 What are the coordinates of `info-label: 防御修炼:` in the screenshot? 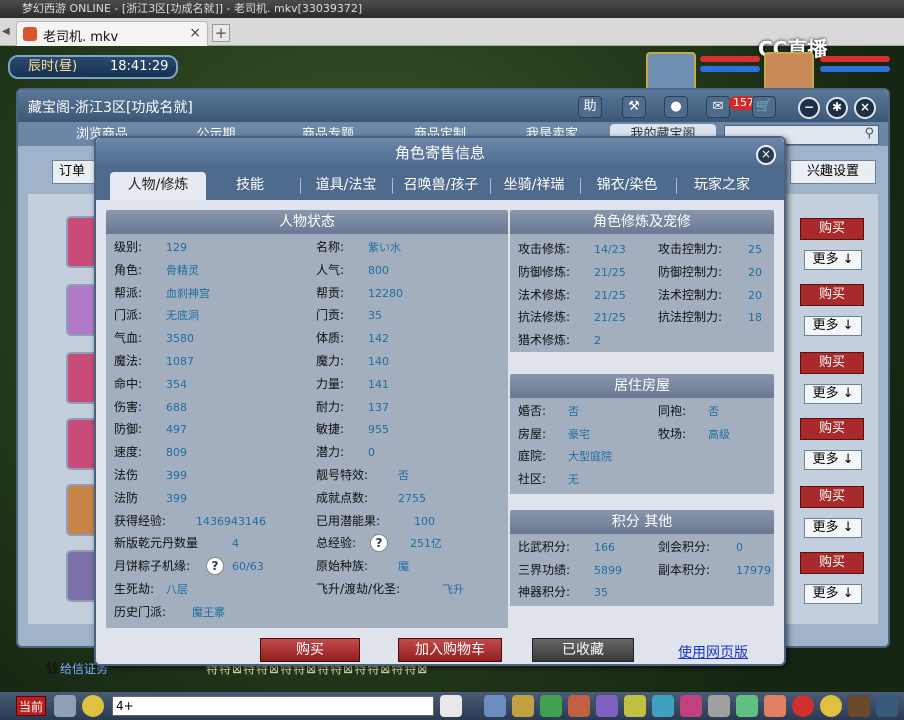 It's located at (544, 271).